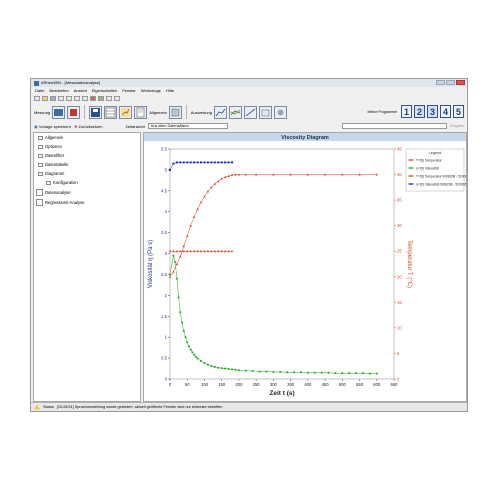 The image size is (500, 500). What do you see at coordinates (87, 137) in the screenshot?
I see `tree-item-allgemein: Allgemein` at bounding box center [87, 137].